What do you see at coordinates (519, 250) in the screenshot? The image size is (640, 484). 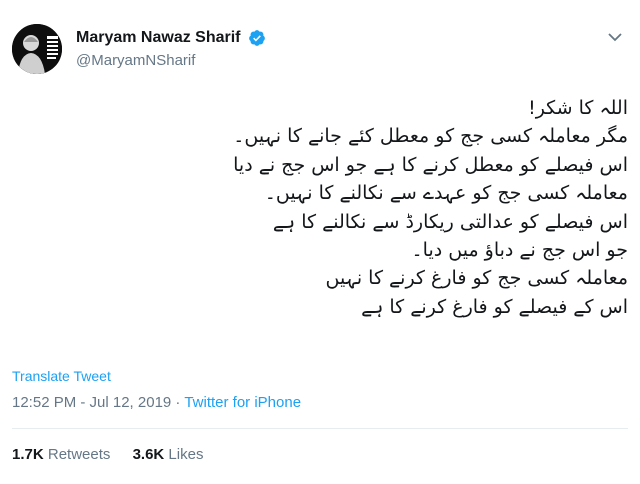 I see `tweet-line: جو اس جج نے دباؤ میں دیا۔` at bounding box center [519, 250].